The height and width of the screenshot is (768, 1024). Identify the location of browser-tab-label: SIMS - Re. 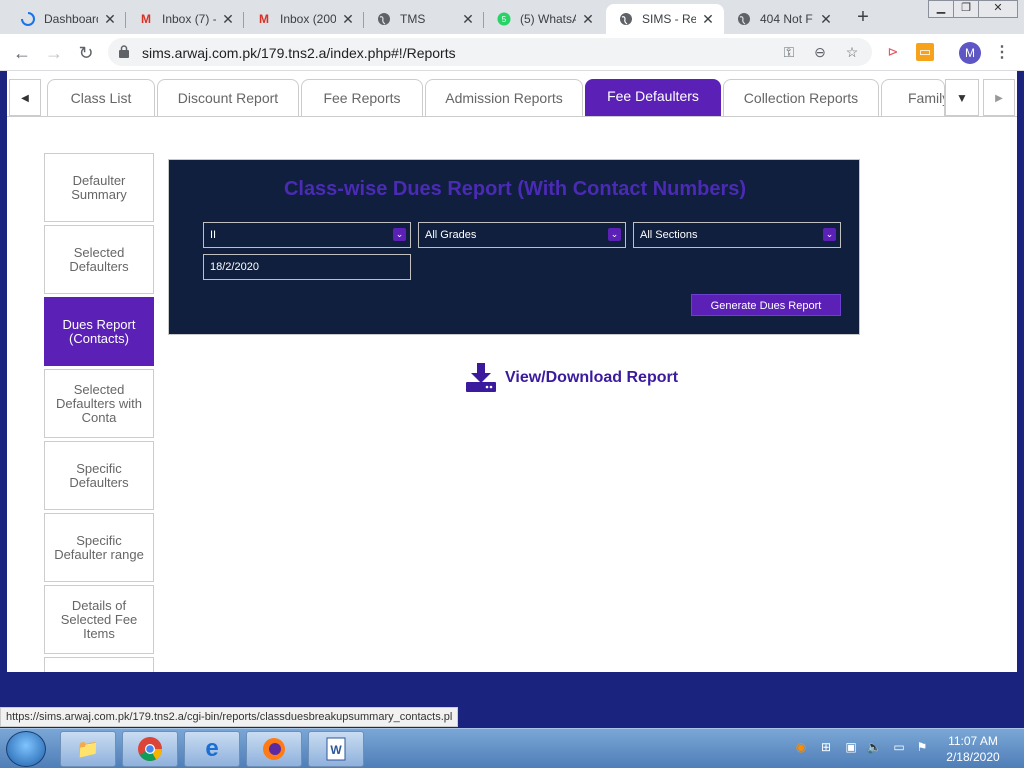
(669, 19).